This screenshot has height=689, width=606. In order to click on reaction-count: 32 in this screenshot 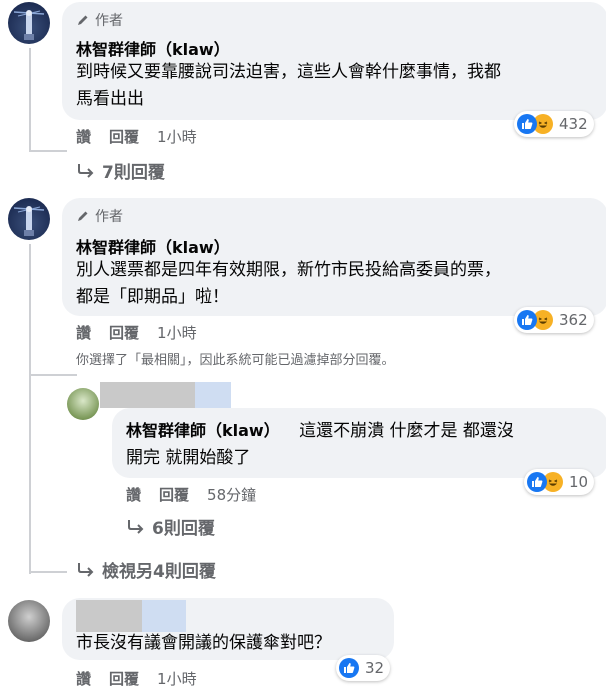, I will do `click(375, 668)`.